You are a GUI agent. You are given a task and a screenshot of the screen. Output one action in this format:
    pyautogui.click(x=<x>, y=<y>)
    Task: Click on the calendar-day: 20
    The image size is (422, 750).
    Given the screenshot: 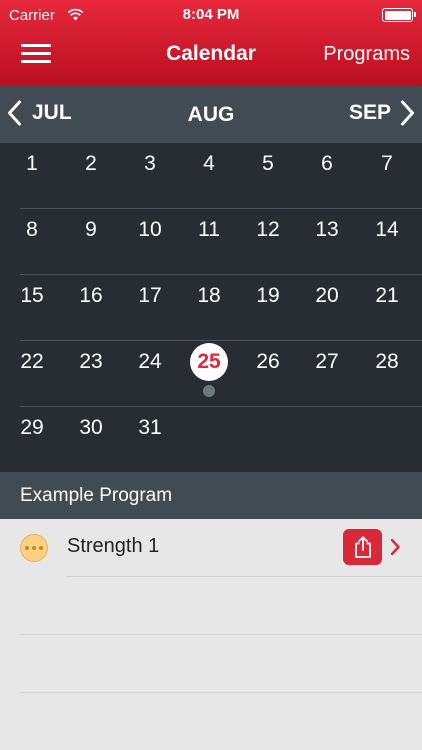 What is the action you would take?
    pyautogui.click(x=327, y=296)
    